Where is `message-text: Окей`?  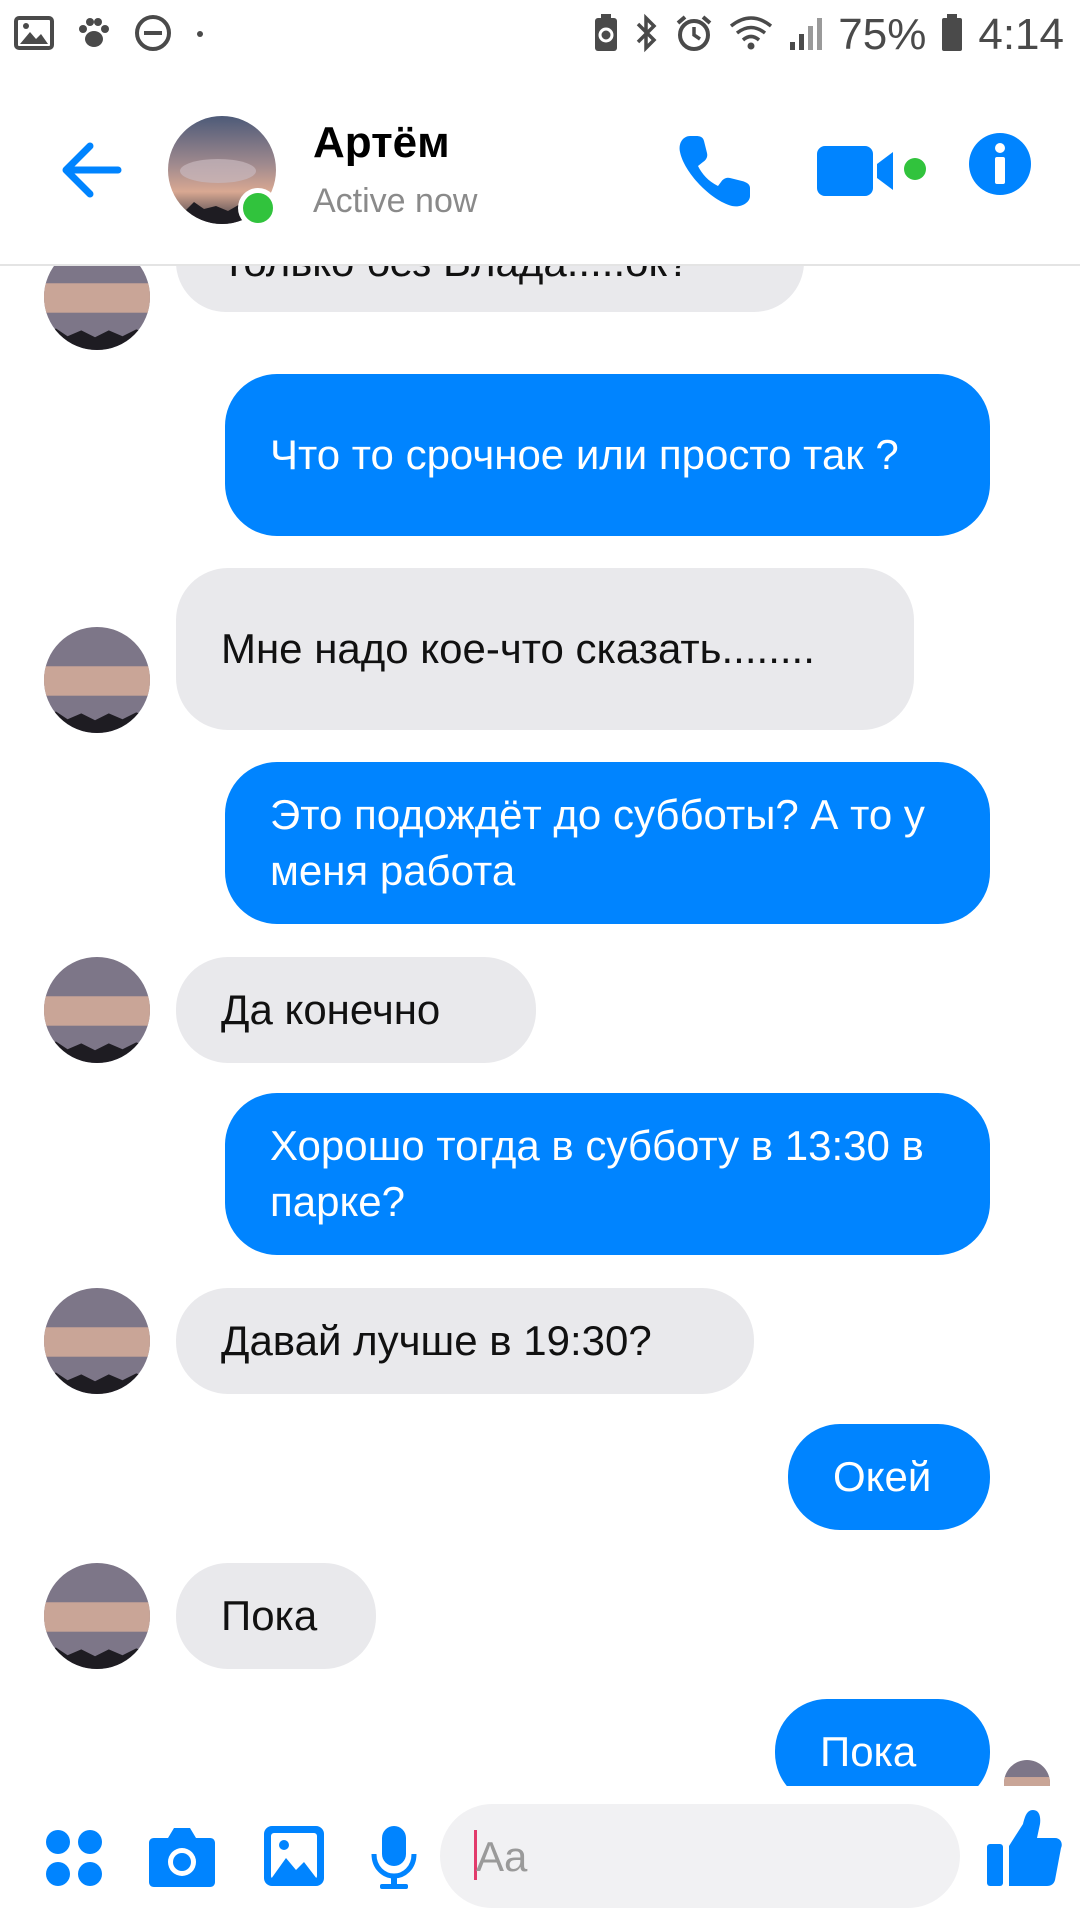
message-text: Окей is located at coordinates (882, 1476).